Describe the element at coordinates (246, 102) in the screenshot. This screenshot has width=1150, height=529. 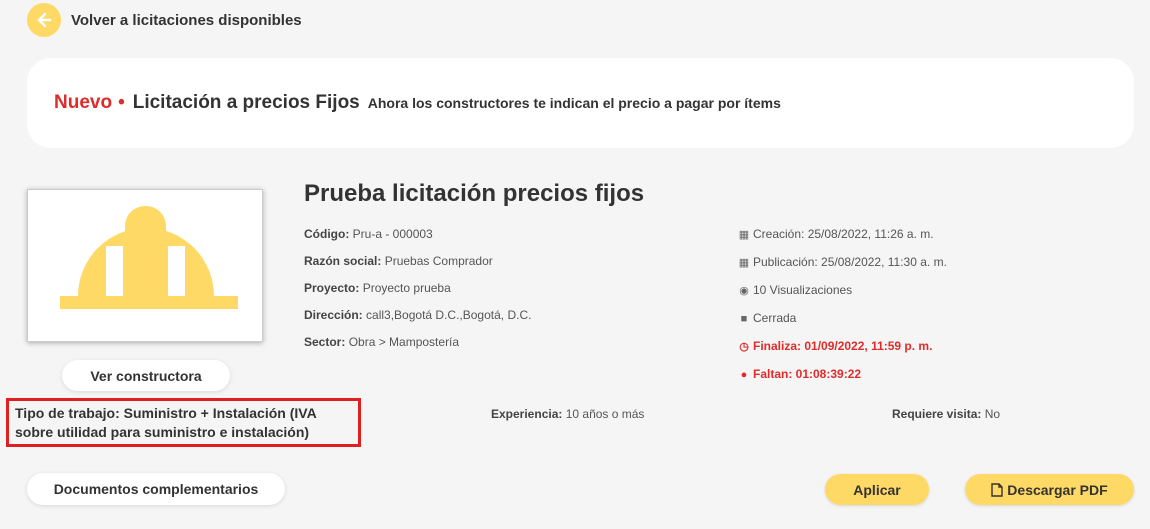
I see `banner-title: Licitación a precios Fijos` at that location.